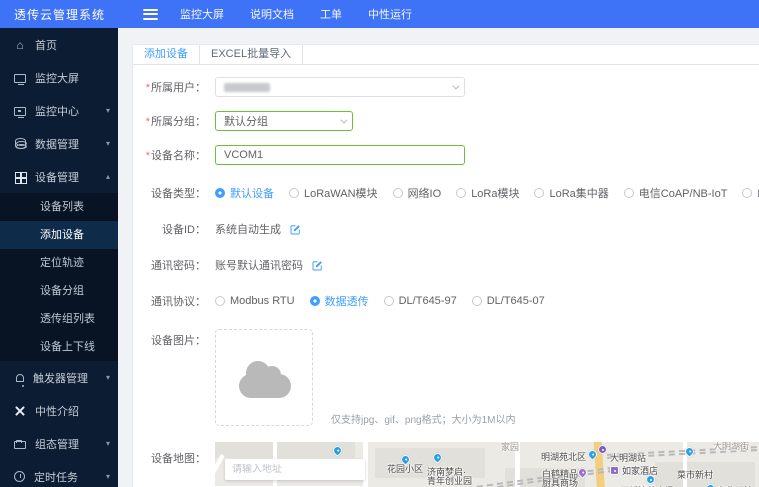  I want to click on monitor-center-icon, so click(20, 111).